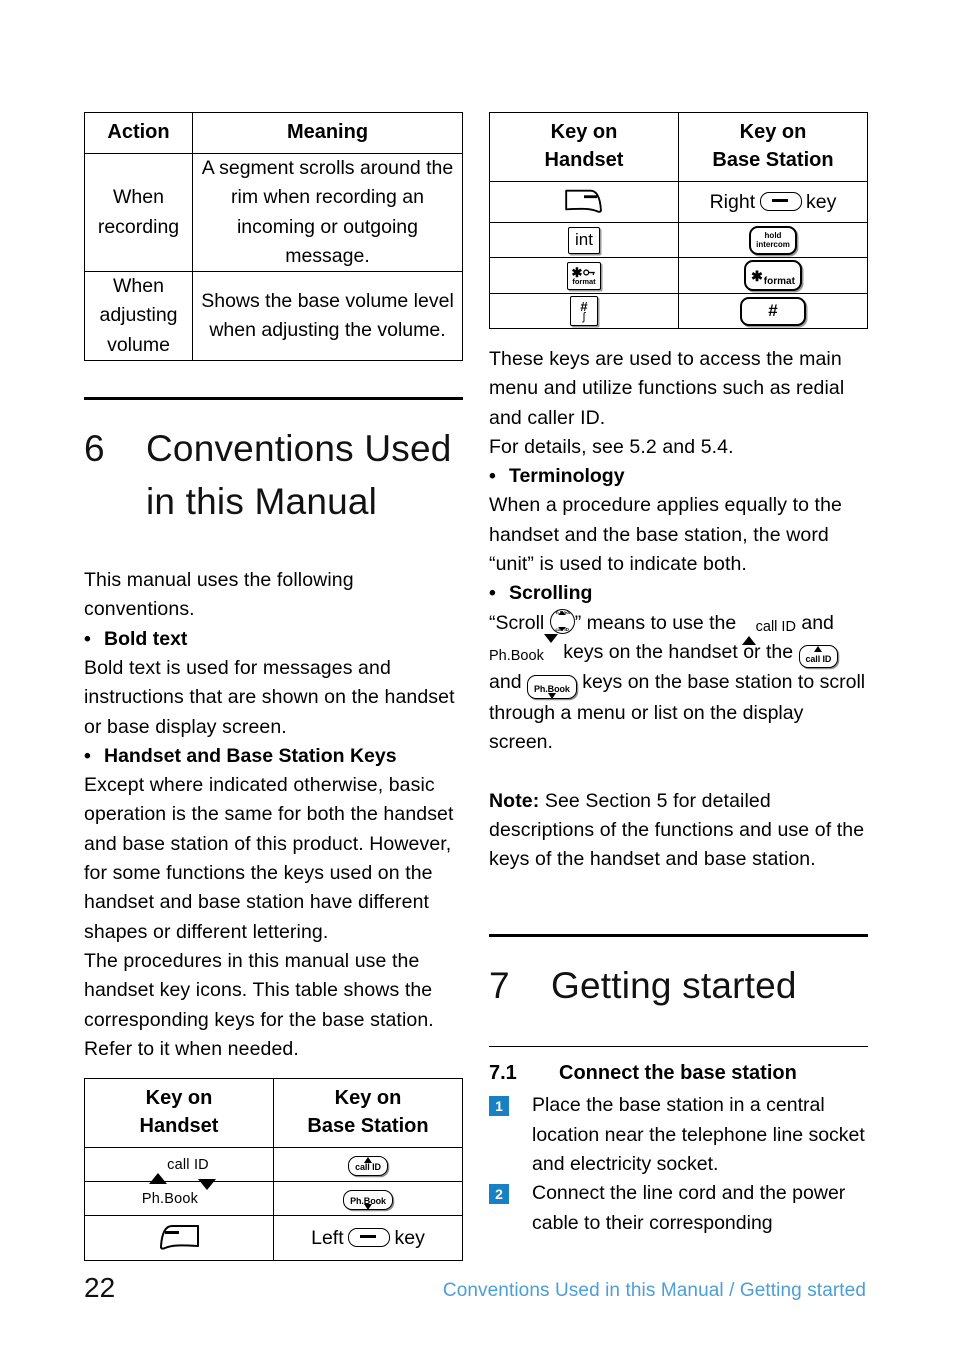 The width and height of the screenshot is (954, 1348). Describe the element at coordinates (409, 1237) in the screenshot. I see `left-key-suffix: key` at that location.